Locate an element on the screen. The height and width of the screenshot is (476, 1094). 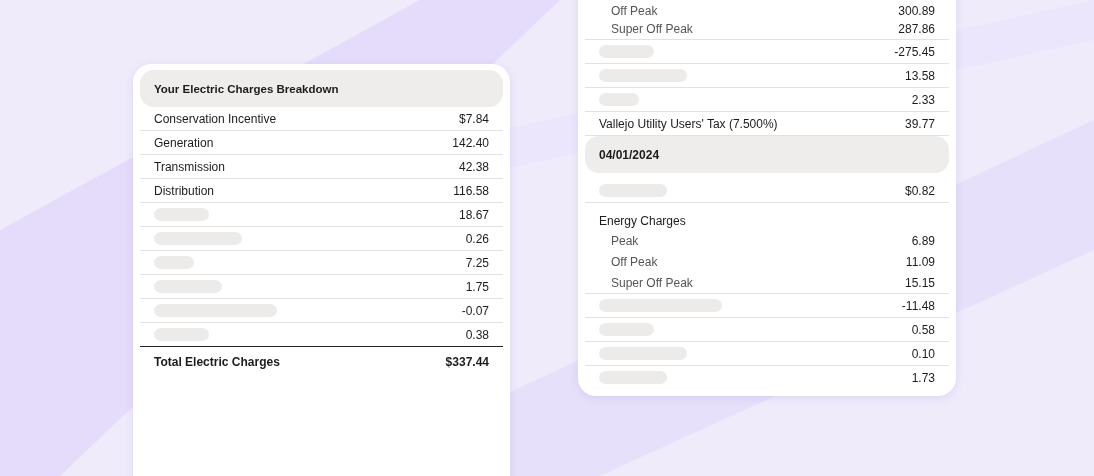
charge-label: Conservation Incentive is located at coordinates (215, 118).